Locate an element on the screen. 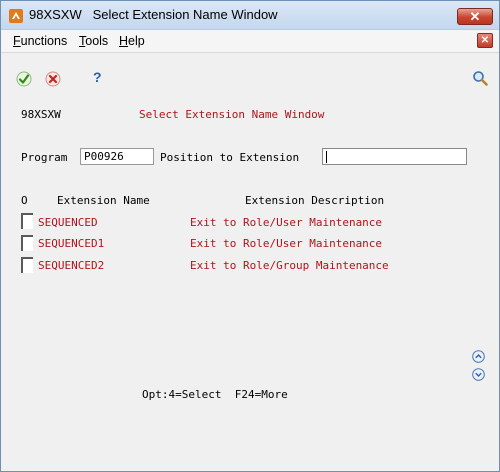 This screenshot has width=500, height=472. app-logo-icon is located at coordinates (16, 16).